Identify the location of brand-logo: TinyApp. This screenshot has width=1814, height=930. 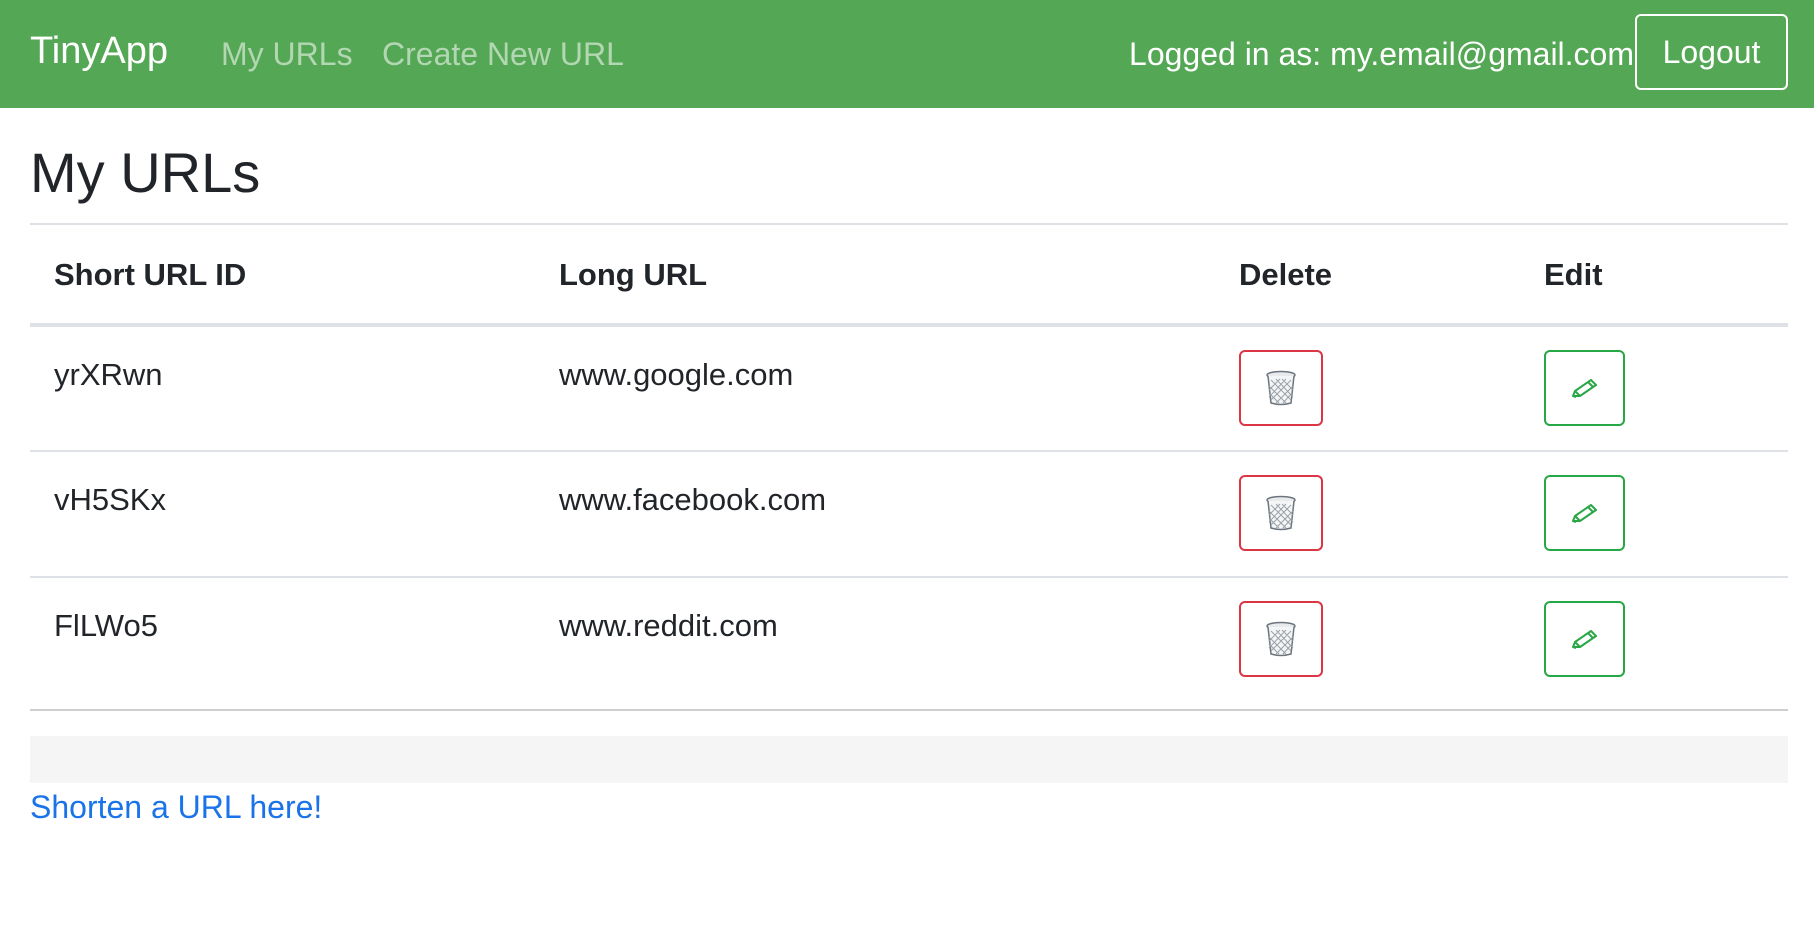
(99, 51).